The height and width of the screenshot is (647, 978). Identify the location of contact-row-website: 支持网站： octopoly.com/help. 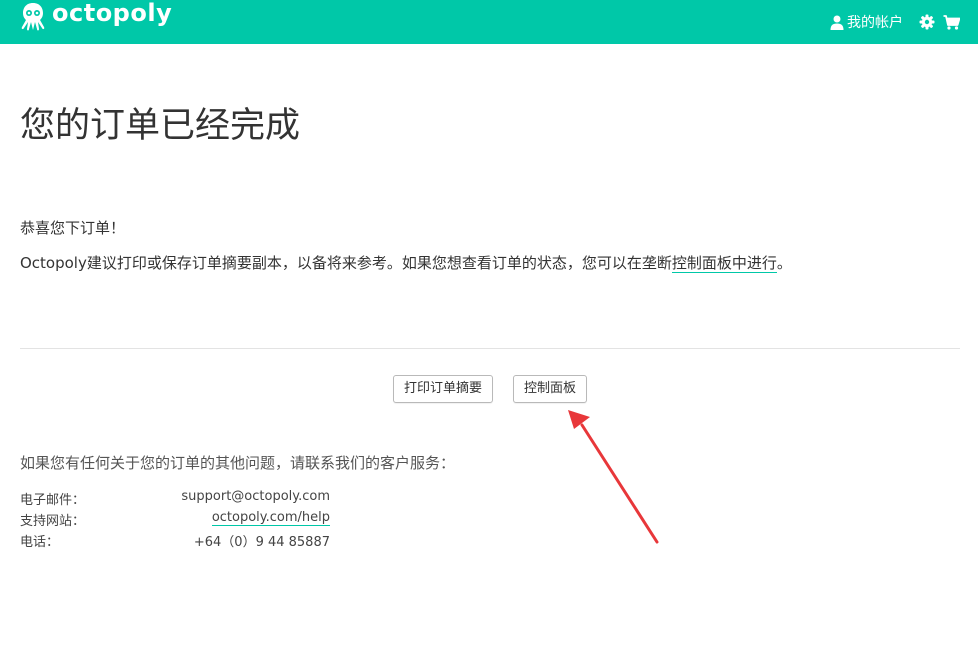
(175, 520).